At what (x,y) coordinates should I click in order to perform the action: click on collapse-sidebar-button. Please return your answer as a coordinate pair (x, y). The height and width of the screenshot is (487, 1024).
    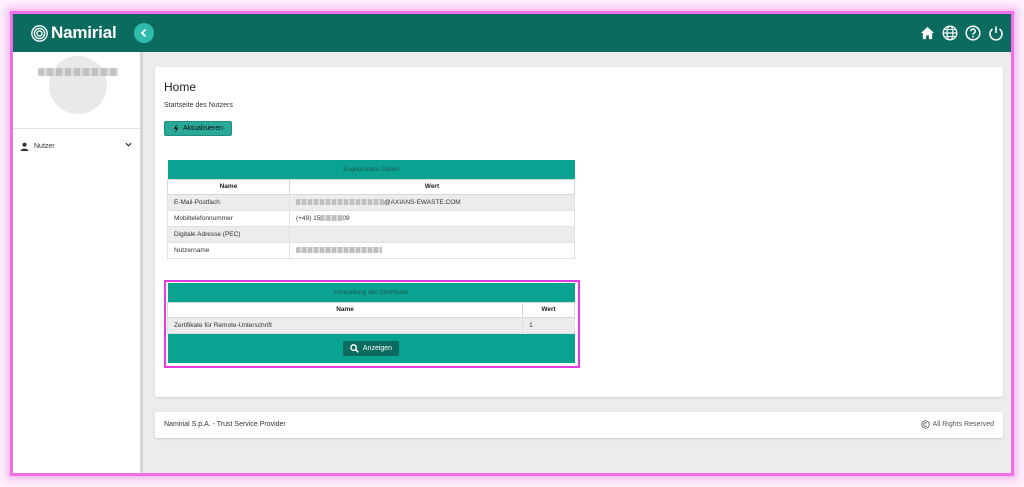
    Looking at the image, I should click on (144, 33).